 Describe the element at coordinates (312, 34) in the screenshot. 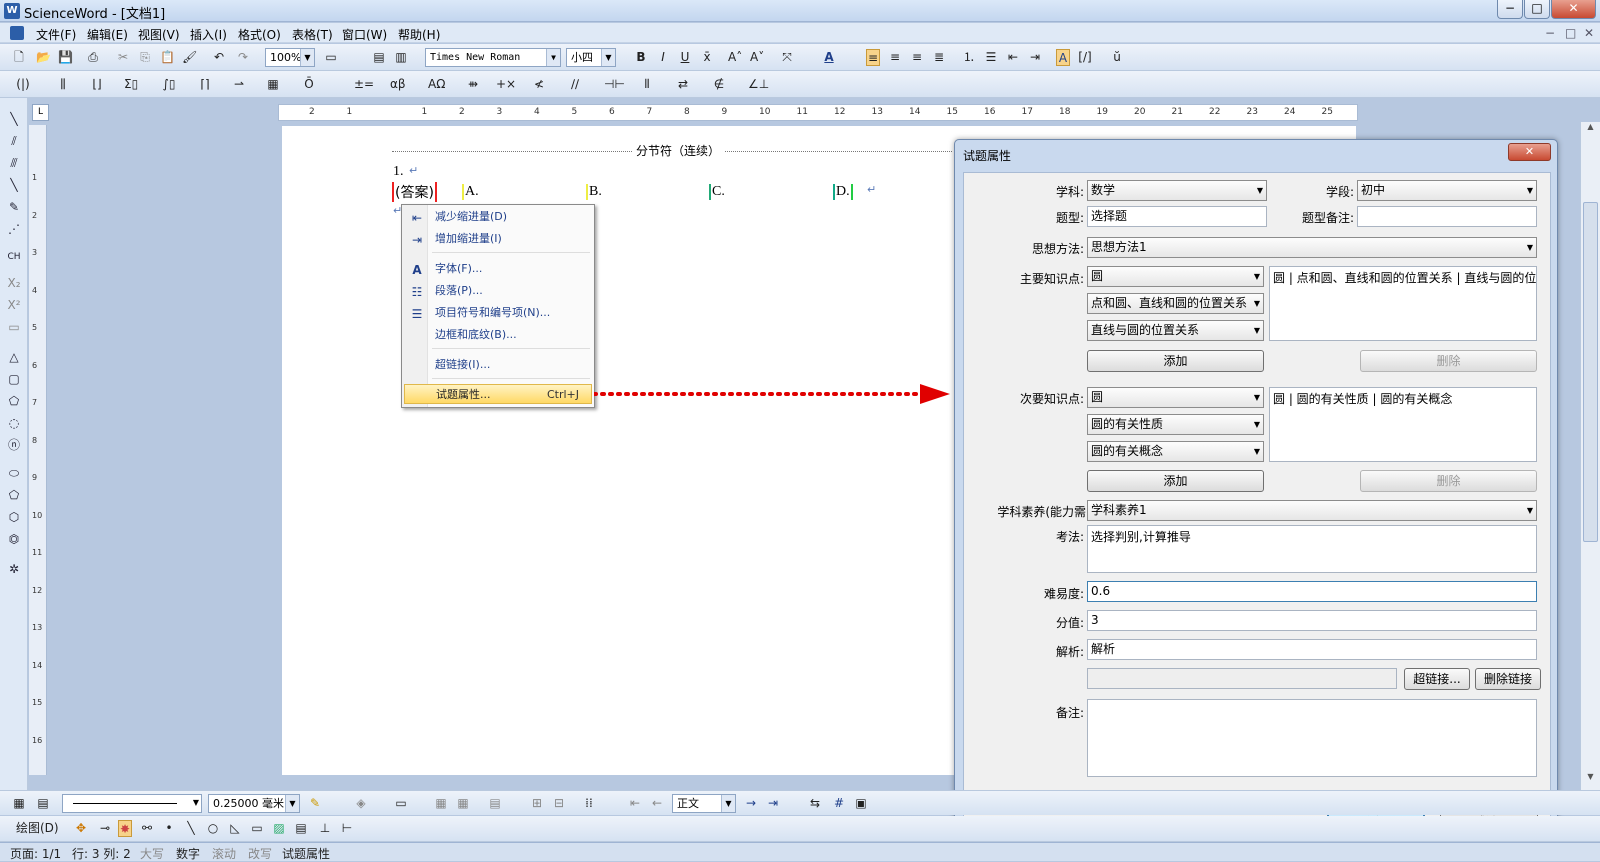

I see `menu-table: 表格(T)` at that location.